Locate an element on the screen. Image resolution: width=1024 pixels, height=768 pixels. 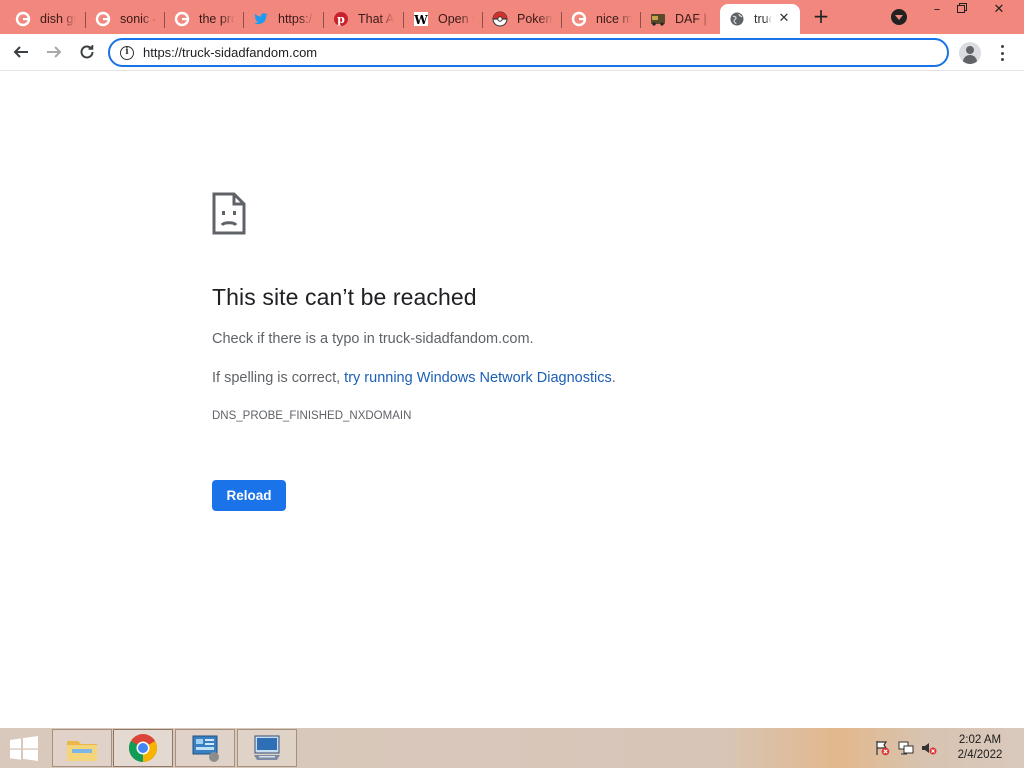
restore-icon is located at coordinates (962, 10).